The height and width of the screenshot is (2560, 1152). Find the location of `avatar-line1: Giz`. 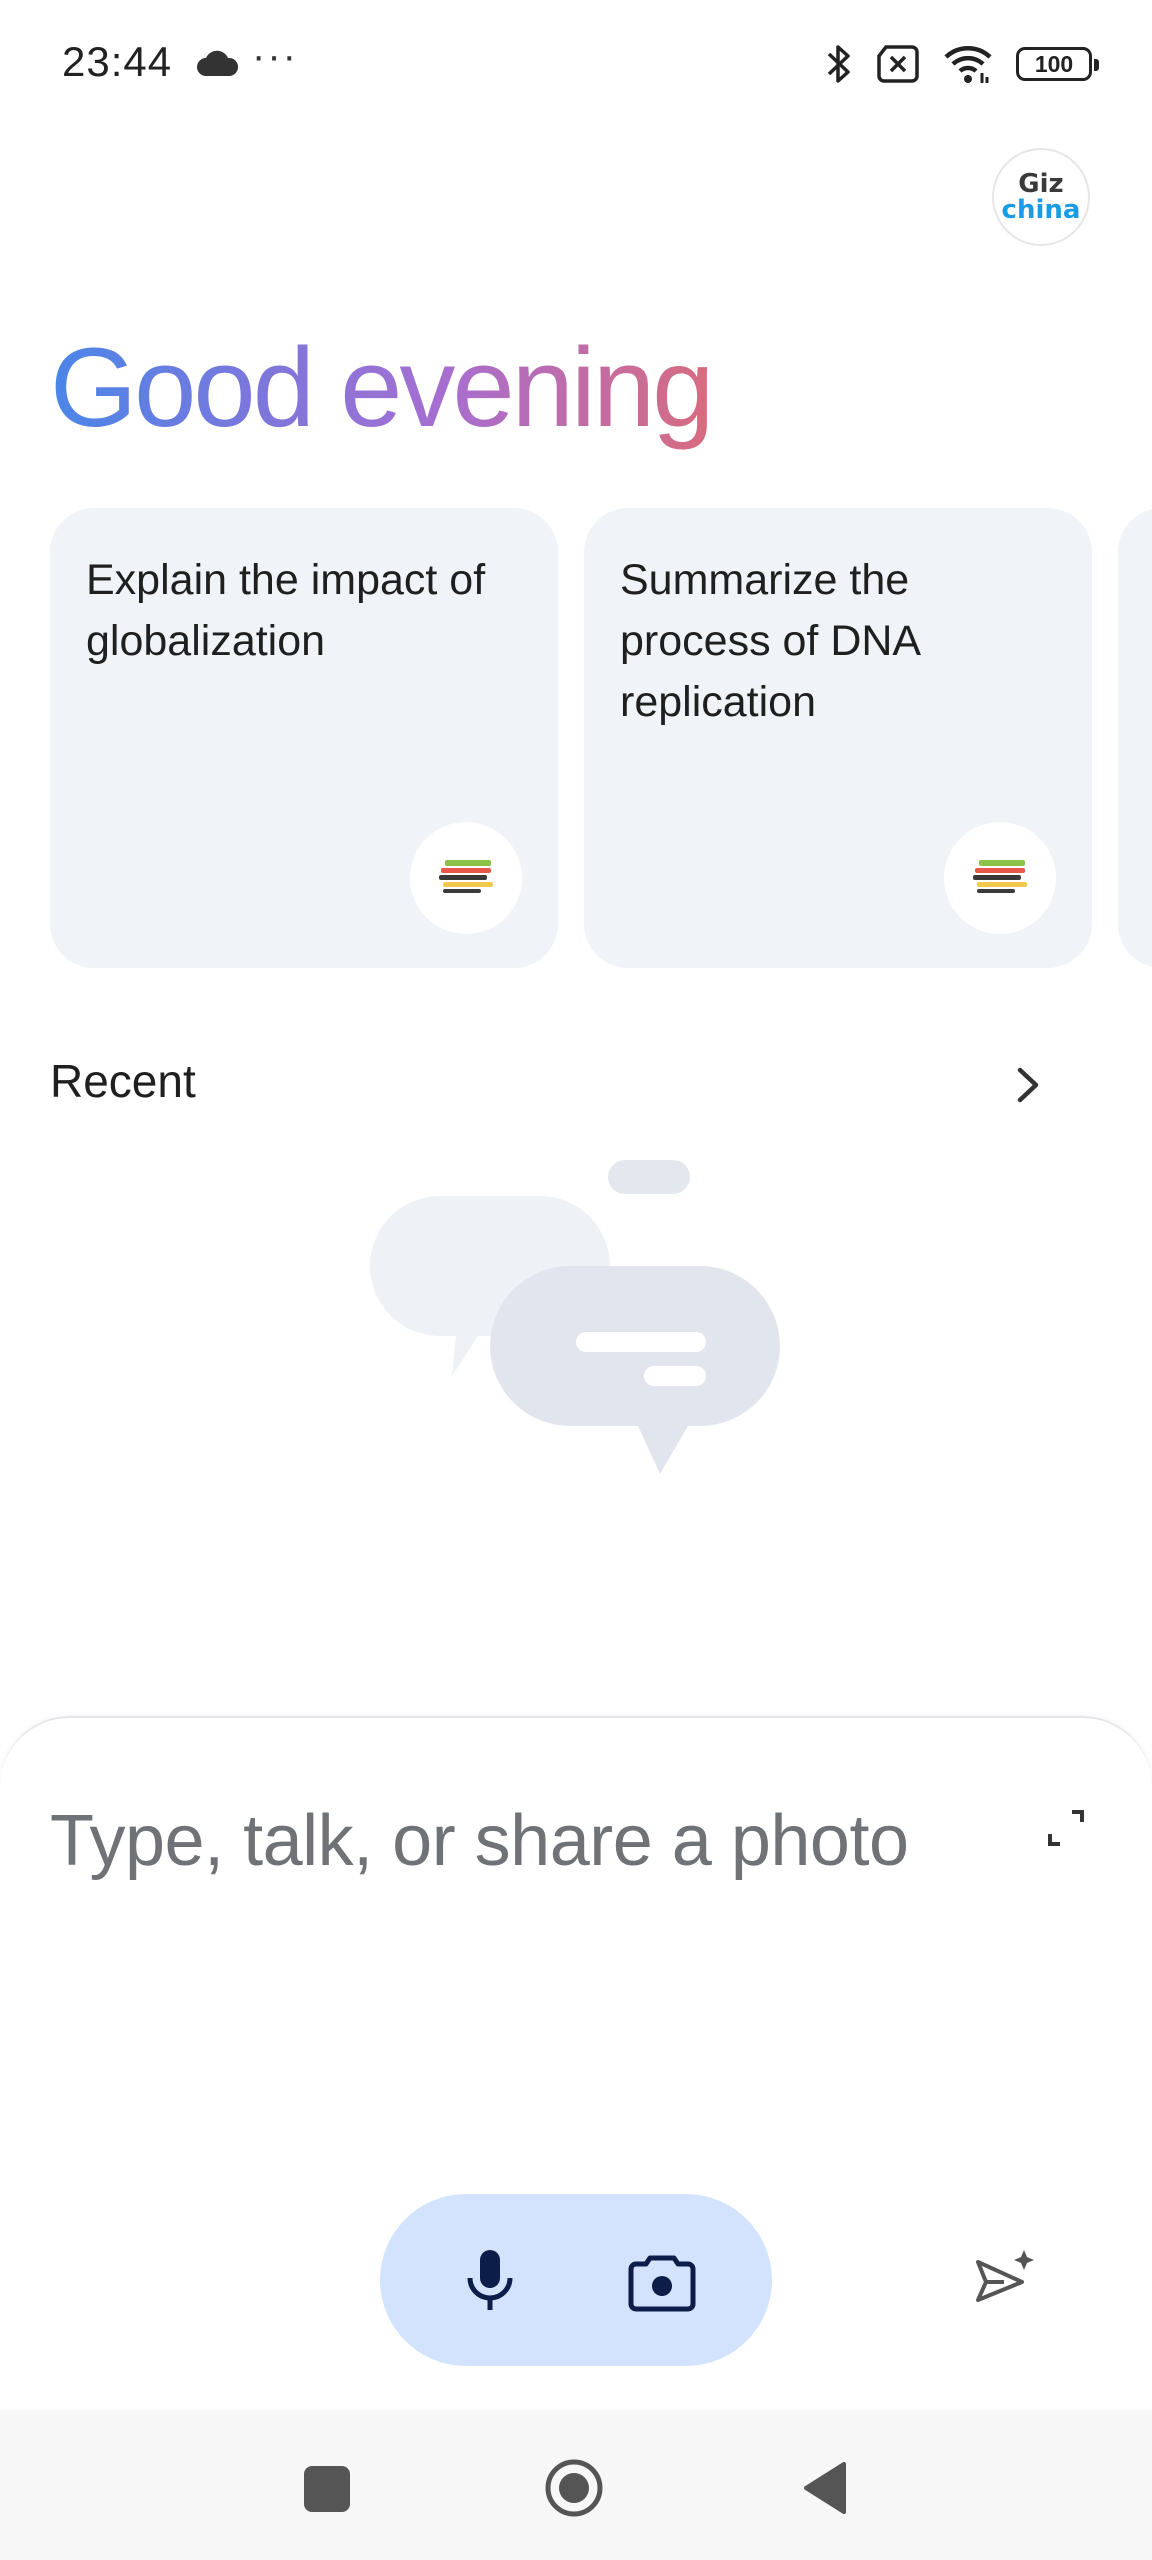

avatar-line1: Giz is located at coordinates (1041, 184).